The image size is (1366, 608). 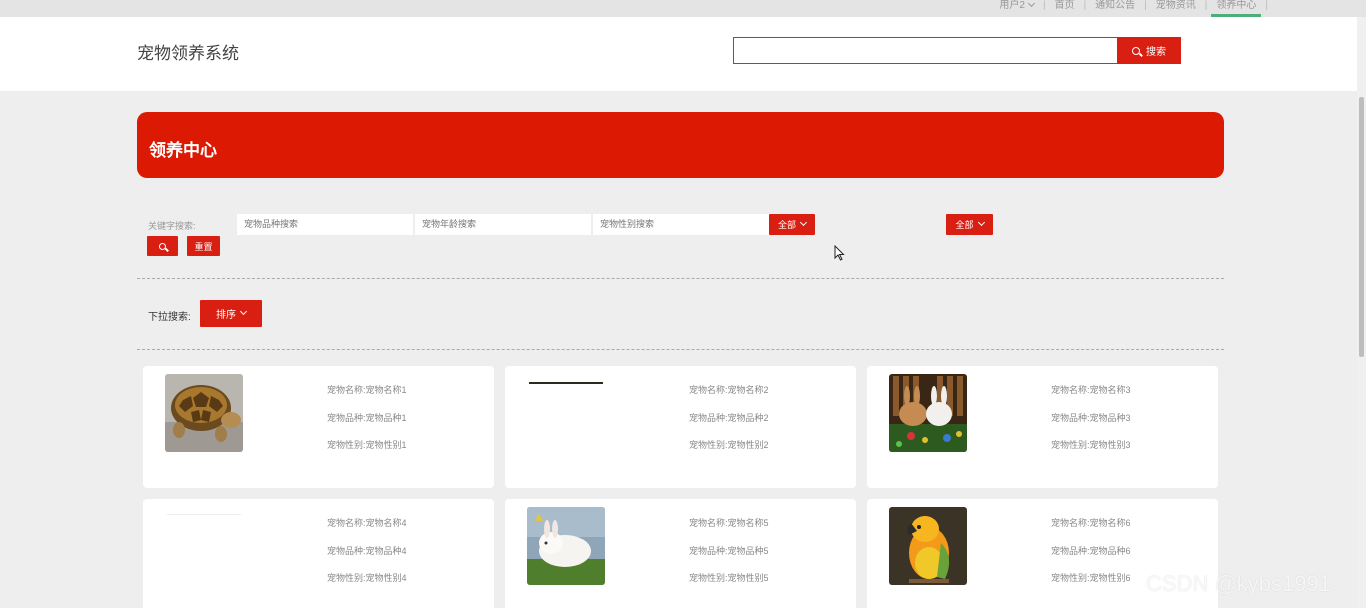 What do you see at coordinates (1091, 578) in the screenshot?
I see `pet-gender: 宠物性别:宠物性别6` at bounding box center [1091, 578].